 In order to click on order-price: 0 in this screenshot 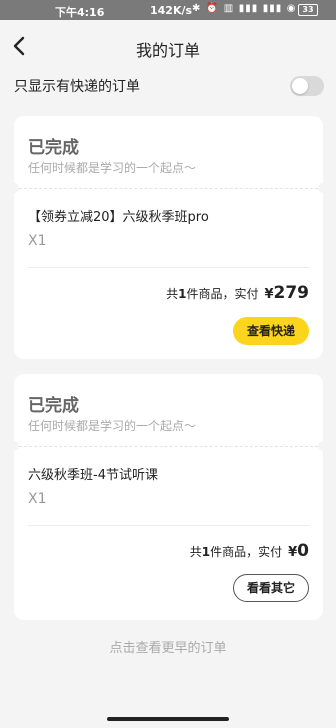, I will do `click(303, 551)`.